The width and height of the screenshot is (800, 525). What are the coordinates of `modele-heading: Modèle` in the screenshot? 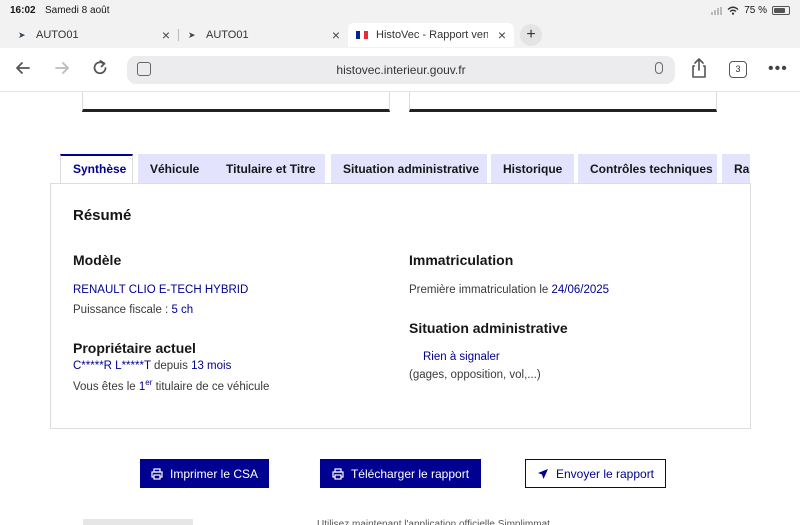 It's located at (97, 260).